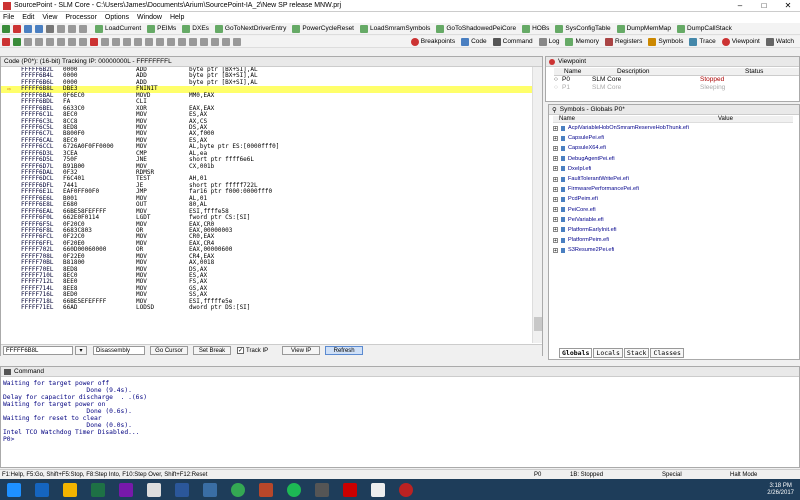 The height and width of the screenshot is (500, 800). What do you see at coordinates (210, 489) in the screenshot?
I see `app-icon` at bounding box center [210, 489].